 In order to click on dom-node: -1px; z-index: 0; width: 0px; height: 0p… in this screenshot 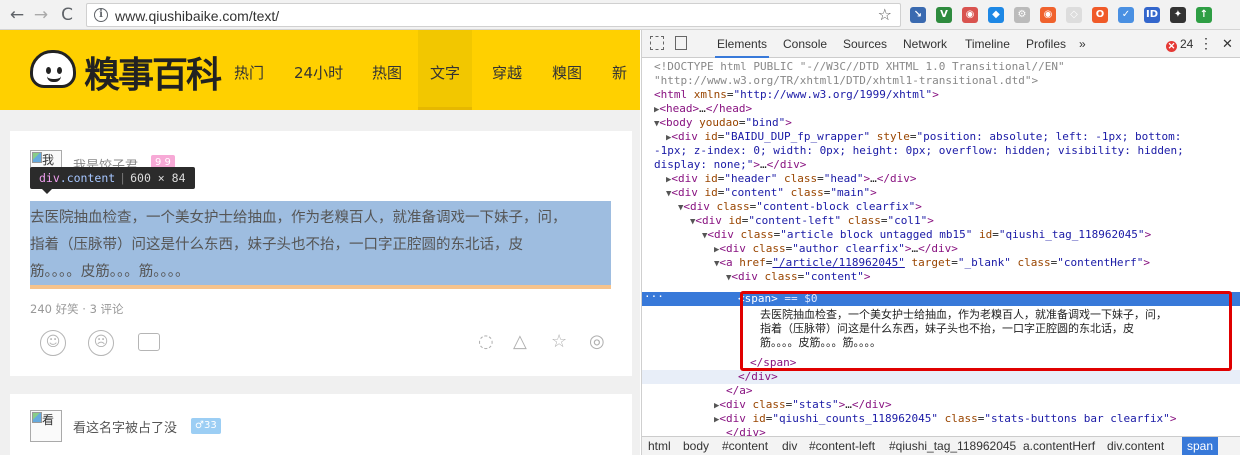, I will do `click(941, 151)`.